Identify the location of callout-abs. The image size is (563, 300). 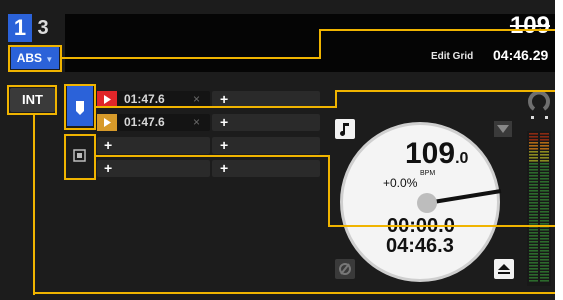
(35, 58).